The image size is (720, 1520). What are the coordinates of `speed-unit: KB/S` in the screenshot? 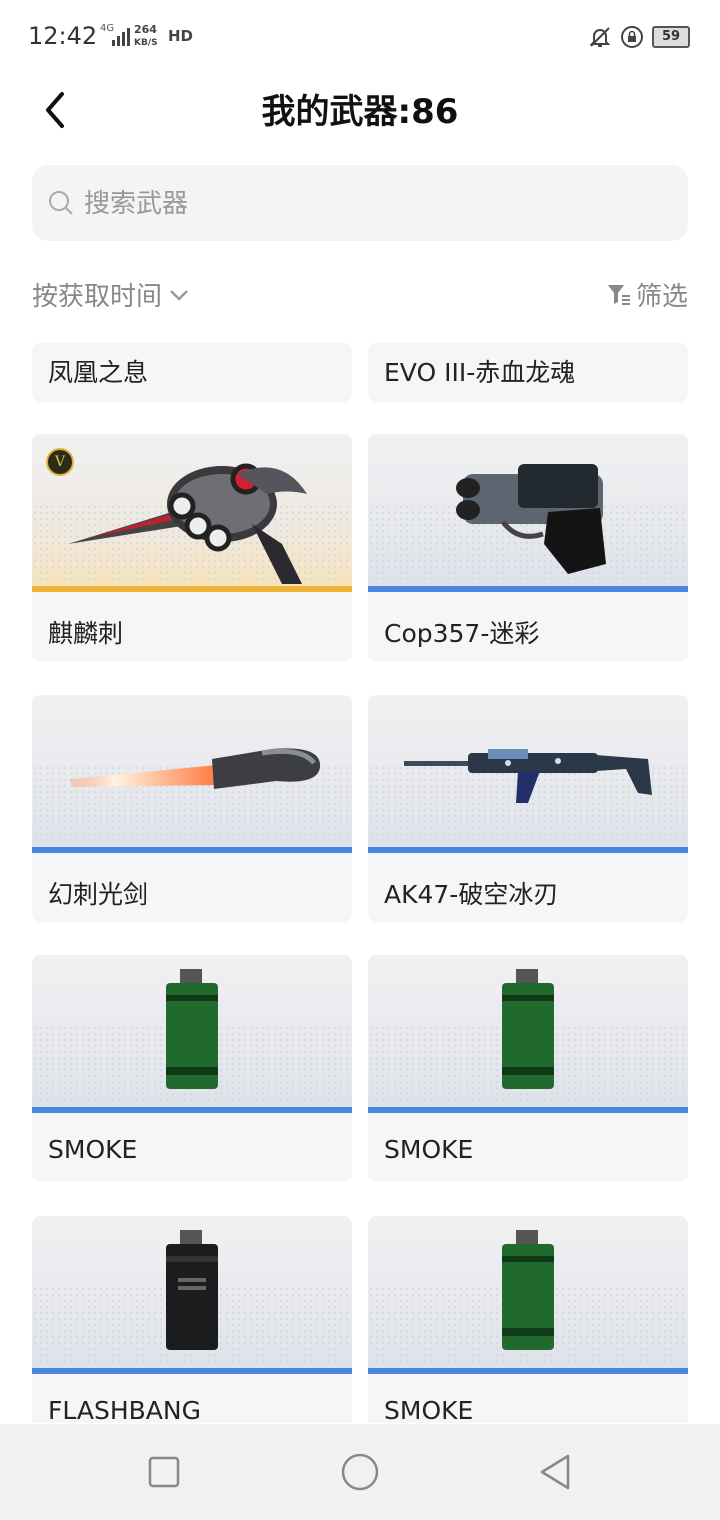 It's located at (146, 43).